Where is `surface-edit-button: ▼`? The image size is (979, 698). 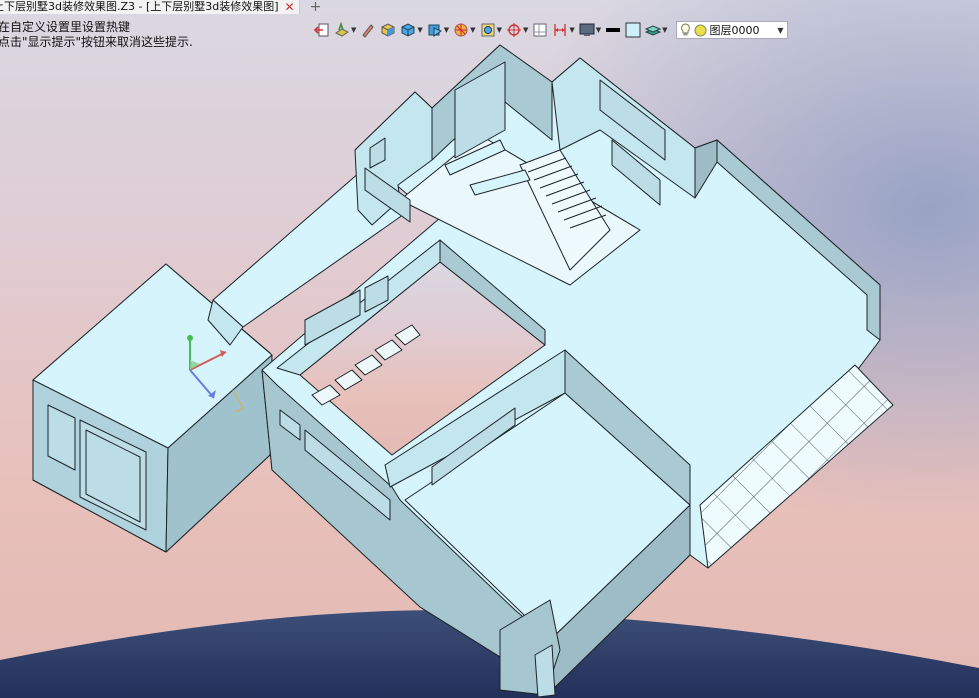
surface-edit-button: ▼ is located at coordinates (345, 30).